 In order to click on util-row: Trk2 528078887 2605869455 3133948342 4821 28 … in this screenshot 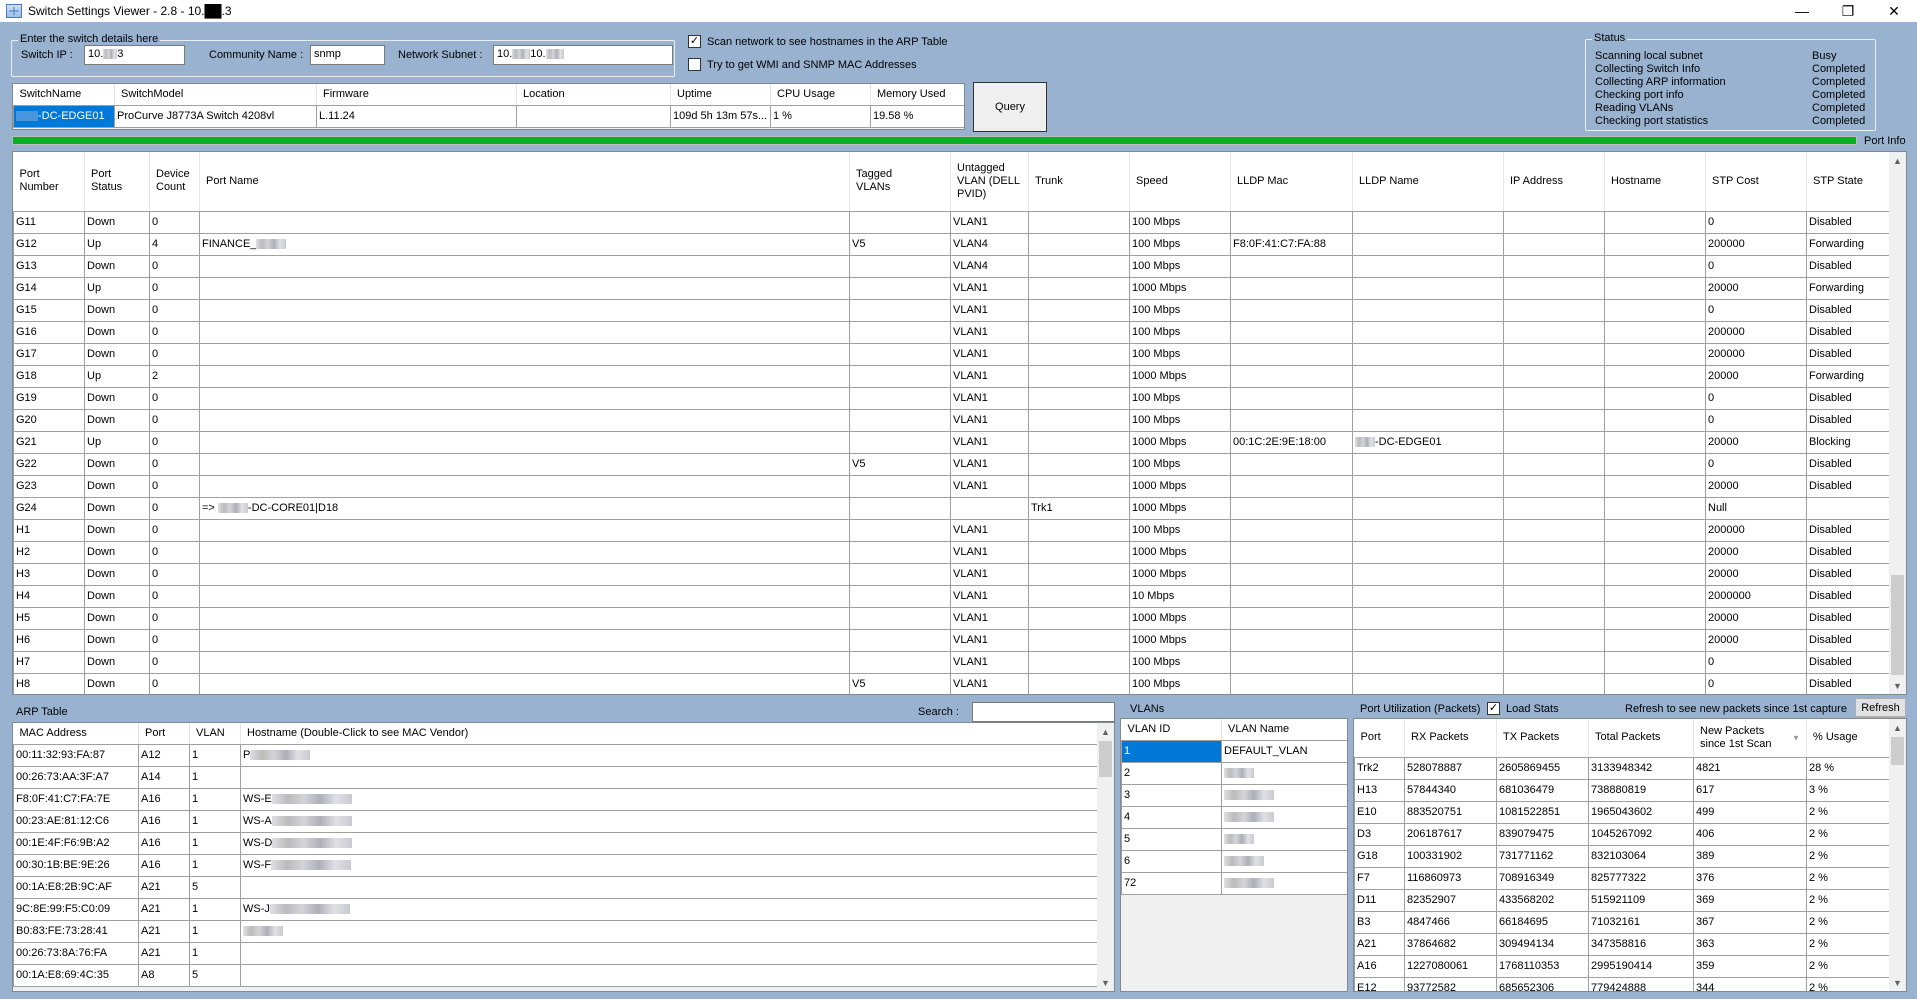, I will do `click(1622, 768)`.